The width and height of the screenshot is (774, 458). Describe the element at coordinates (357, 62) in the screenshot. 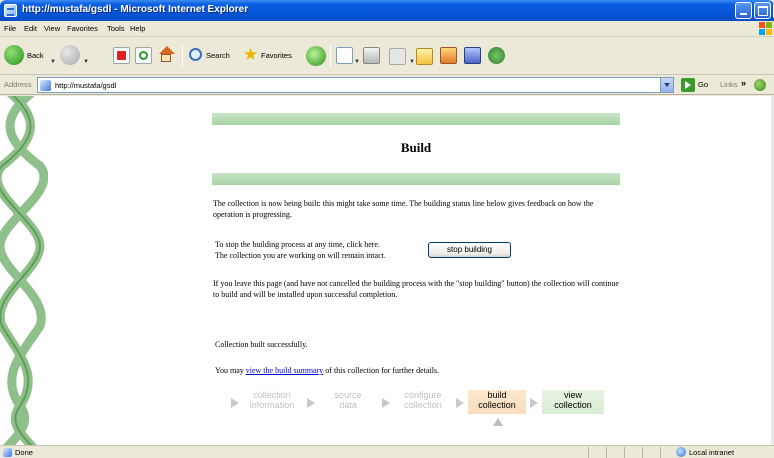

I see `mail-dropdown-icon: ▼` at that location.